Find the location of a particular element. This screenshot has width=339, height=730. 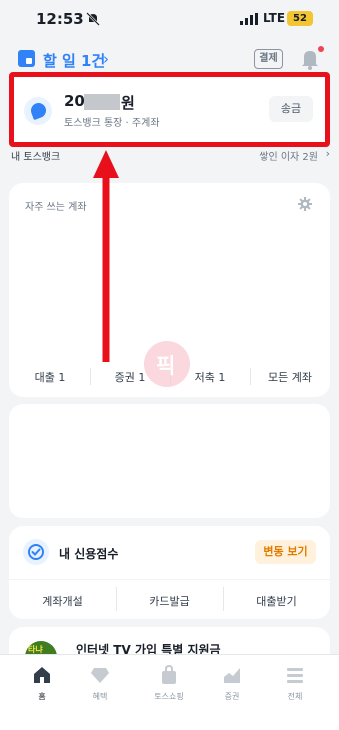

pay-button: 결제 is located at coordinates (268, 59).